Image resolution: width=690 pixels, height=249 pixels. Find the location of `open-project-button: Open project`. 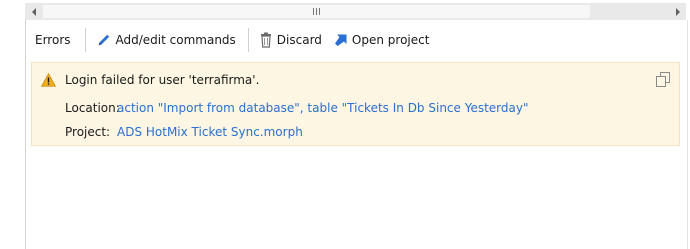

open-project-button: Open project is located at coordinates (382, 40).